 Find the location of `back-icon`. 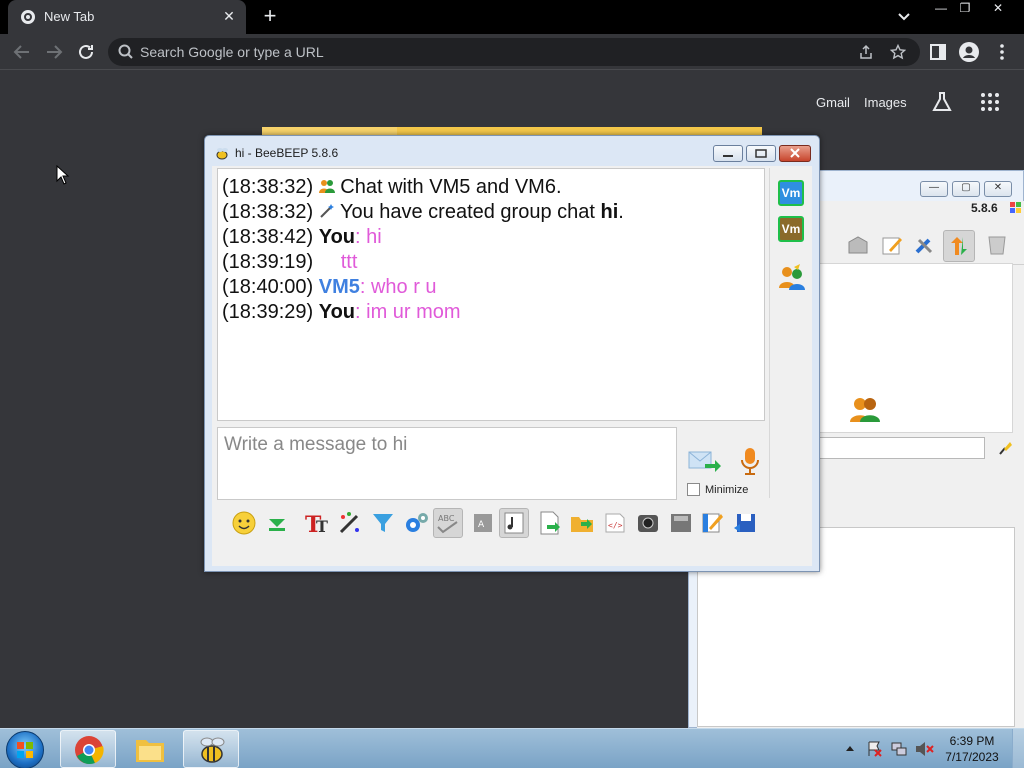

back-icon is located at coordinates (22, 52).